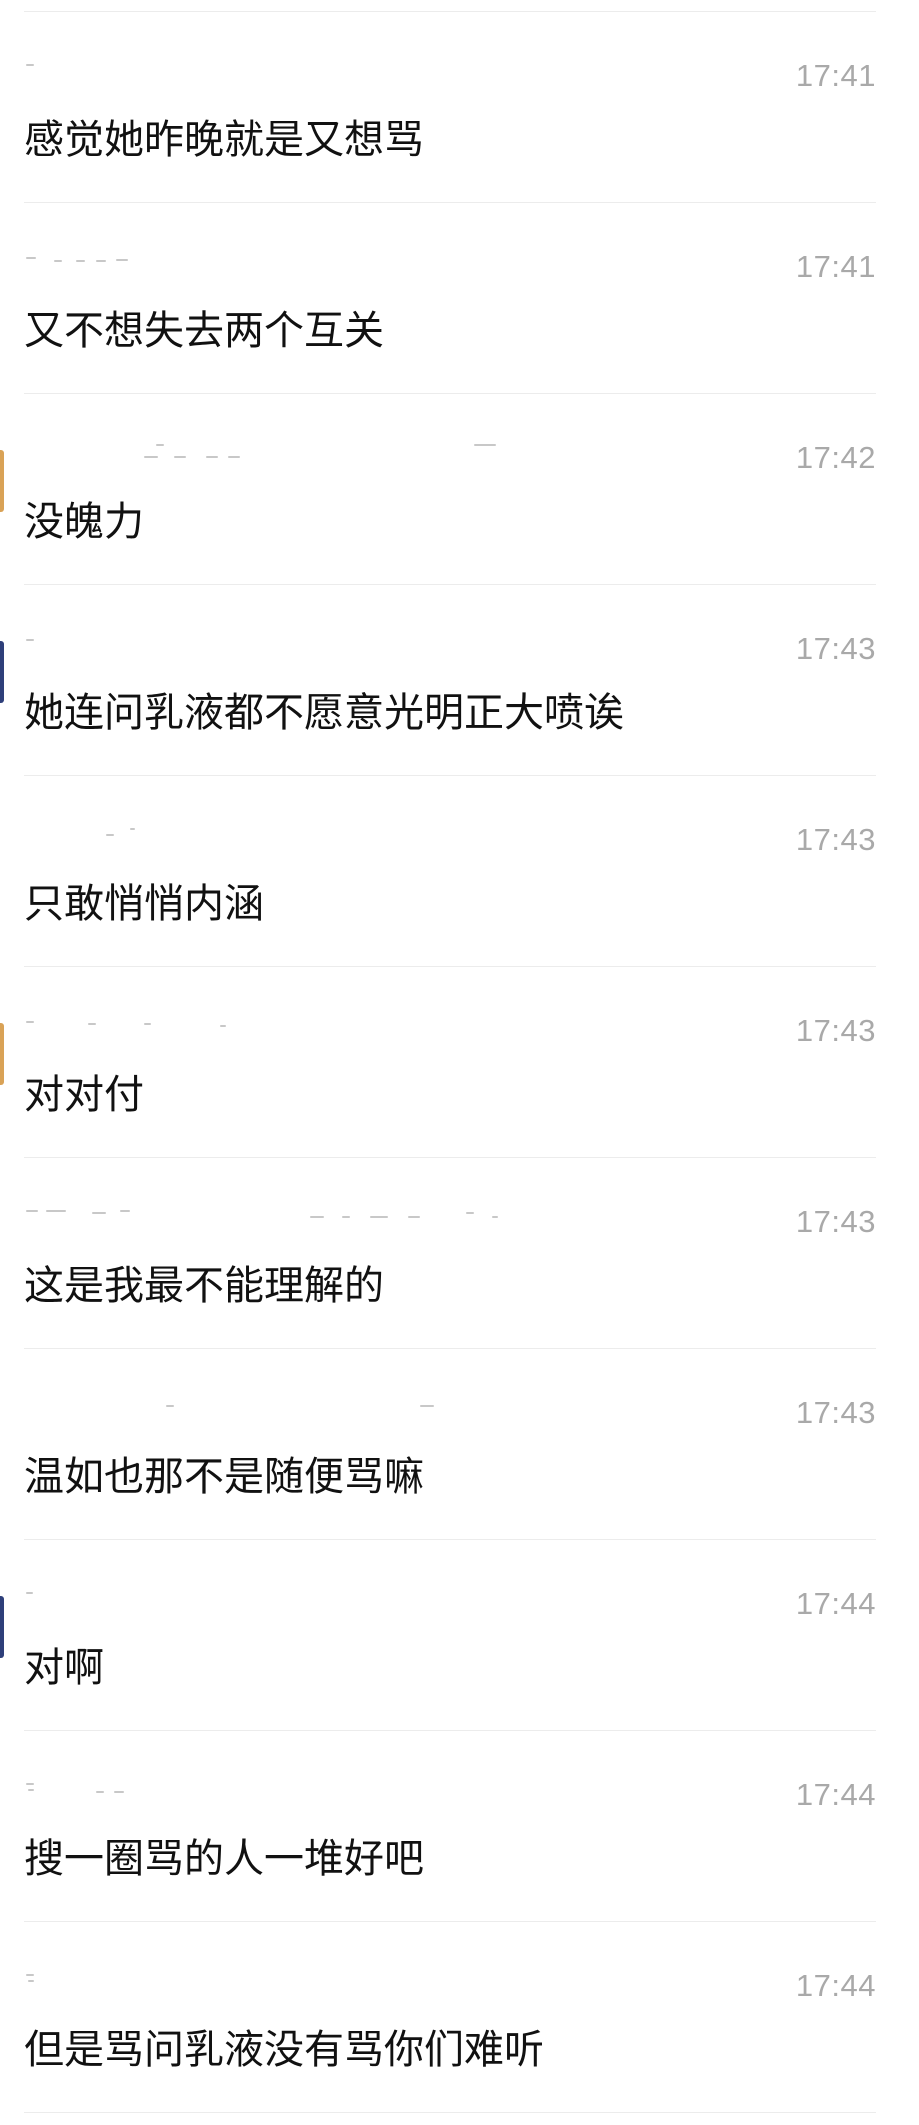 The width and height of the screenshot is (919, 2125). I want to click on list-item: 17:43 只敢悄悄内涵, so click(450, 871).